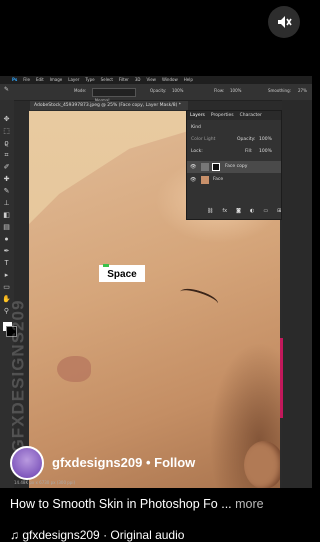  What do you see at coordinates (18, 376) in the screenshot?
I see `watermark: GFXDESIGNS209` at bounding box center [18, 376].